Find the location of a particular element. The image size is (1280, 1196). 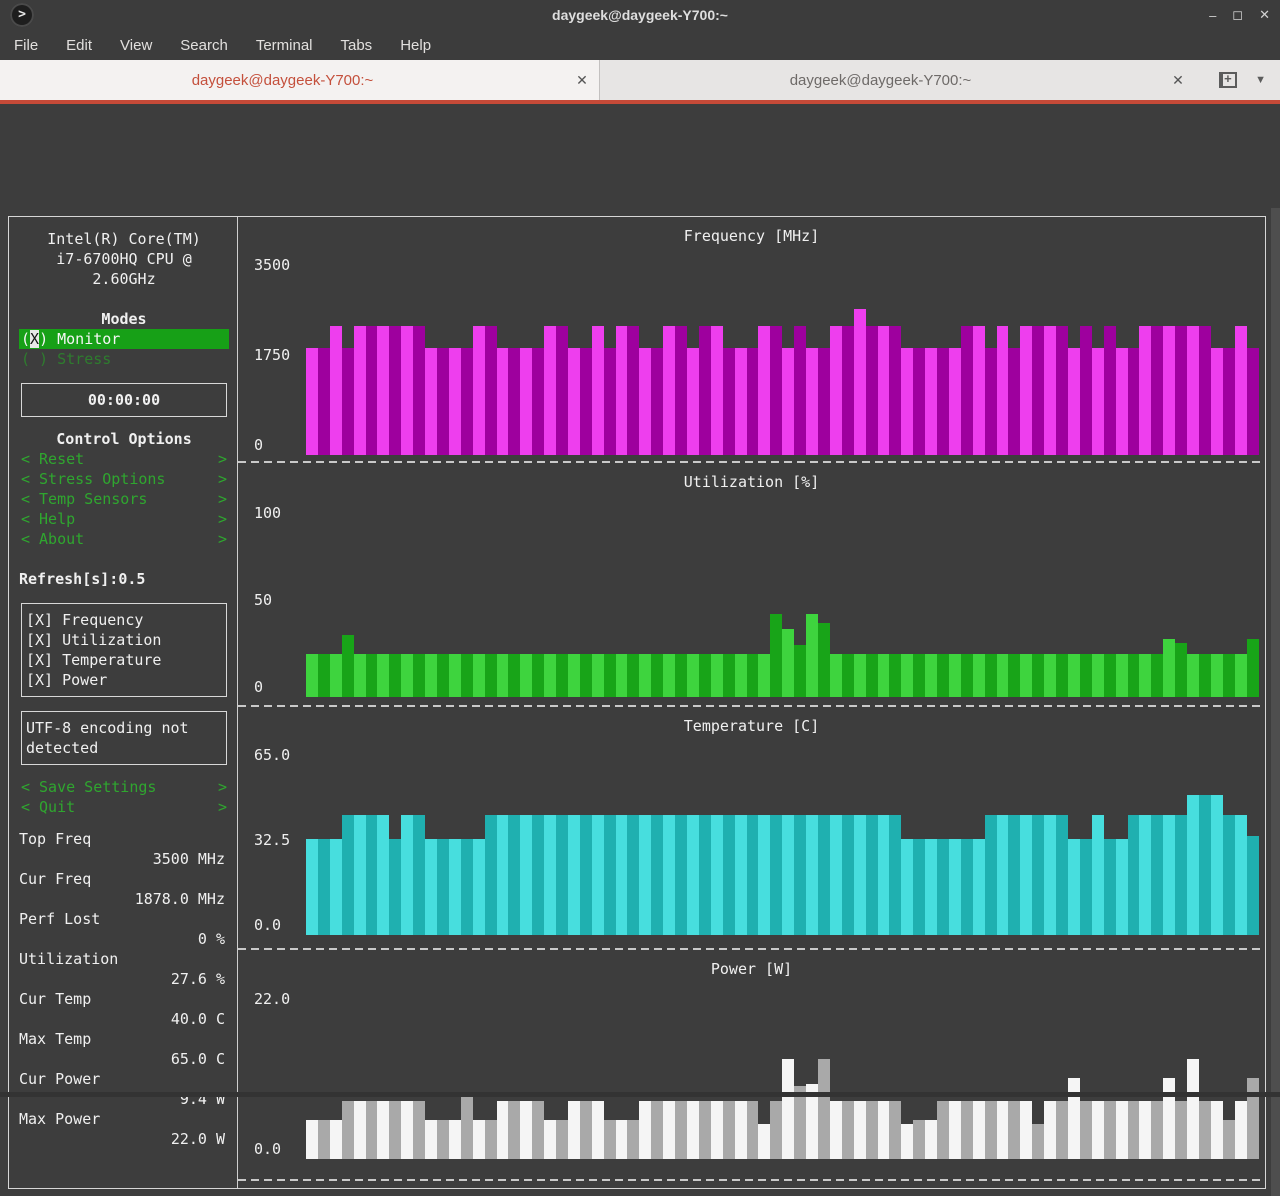

option-stress-options: < Stress Options > is located at coordinates (124, 479).